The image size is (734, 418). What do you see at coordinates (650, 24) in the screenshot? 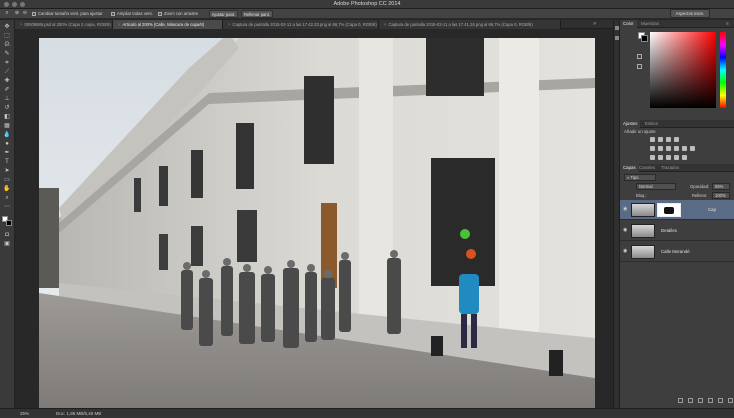
I see `tab-swatches: Muestras` at bounding box center [650, 24].